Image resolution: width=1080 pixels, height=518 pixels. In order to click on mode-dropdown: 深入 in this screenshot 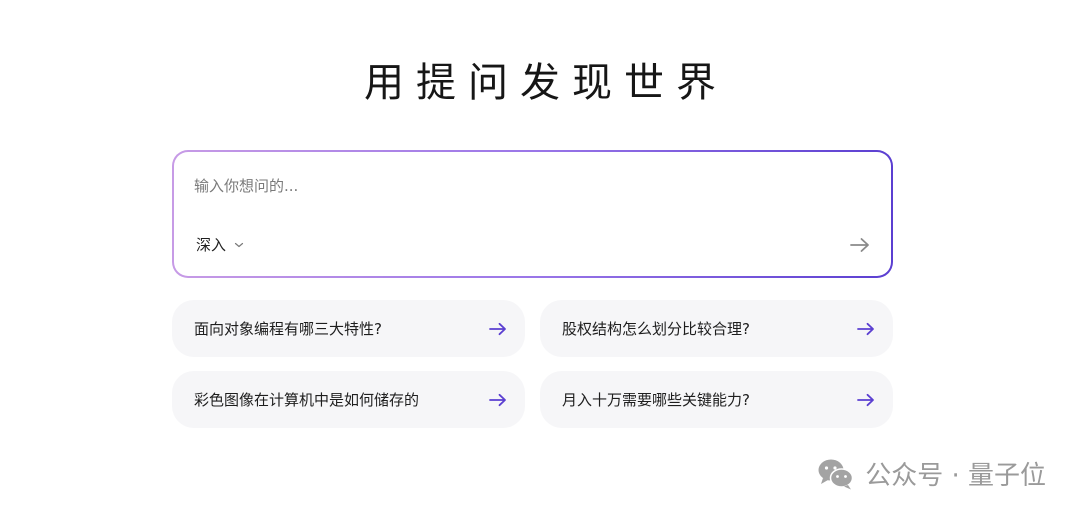, I will do `click(220, 244)`.